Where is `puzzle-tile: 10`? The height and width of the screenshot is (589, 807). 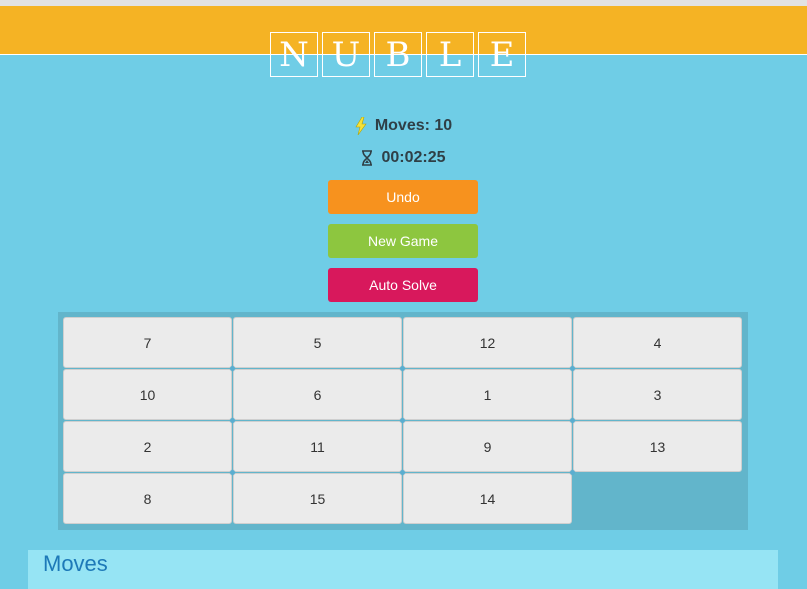 puzzle-tile: 10 is located at coordinates (147, 394).